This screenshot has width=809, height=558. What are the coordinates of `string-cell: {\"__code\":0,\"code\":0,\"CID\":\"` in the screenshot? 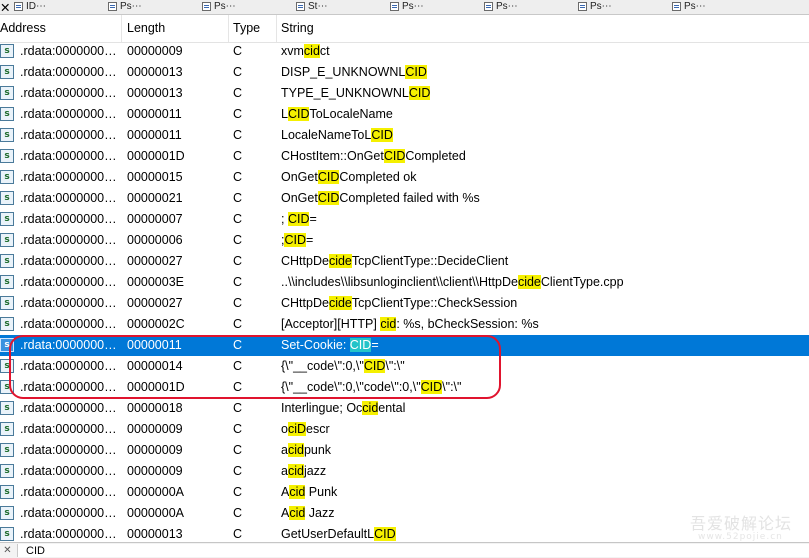 It's located at (371, 387).